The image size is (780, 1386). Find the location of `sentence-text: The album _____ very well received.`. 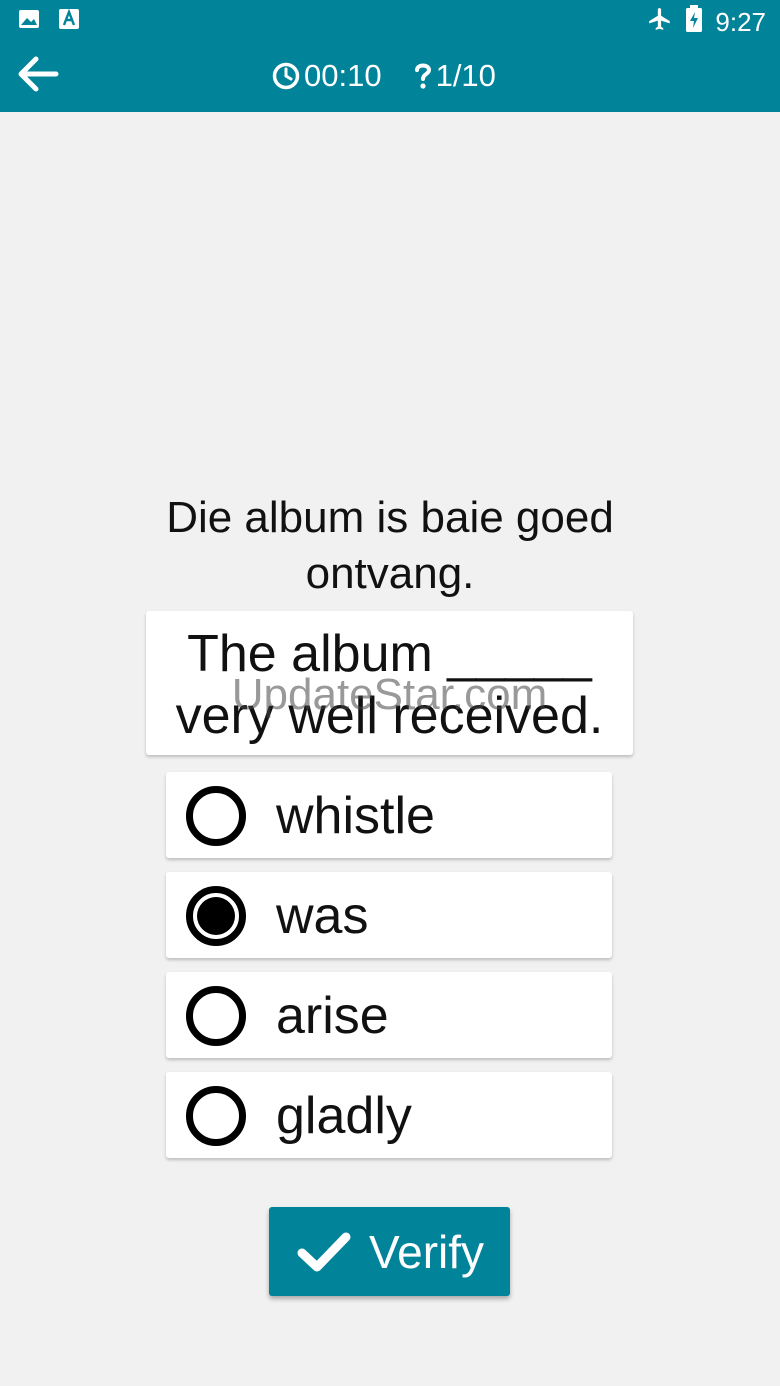

sentence-text: The album _____ very well received. is located at coordinates (389, 685).